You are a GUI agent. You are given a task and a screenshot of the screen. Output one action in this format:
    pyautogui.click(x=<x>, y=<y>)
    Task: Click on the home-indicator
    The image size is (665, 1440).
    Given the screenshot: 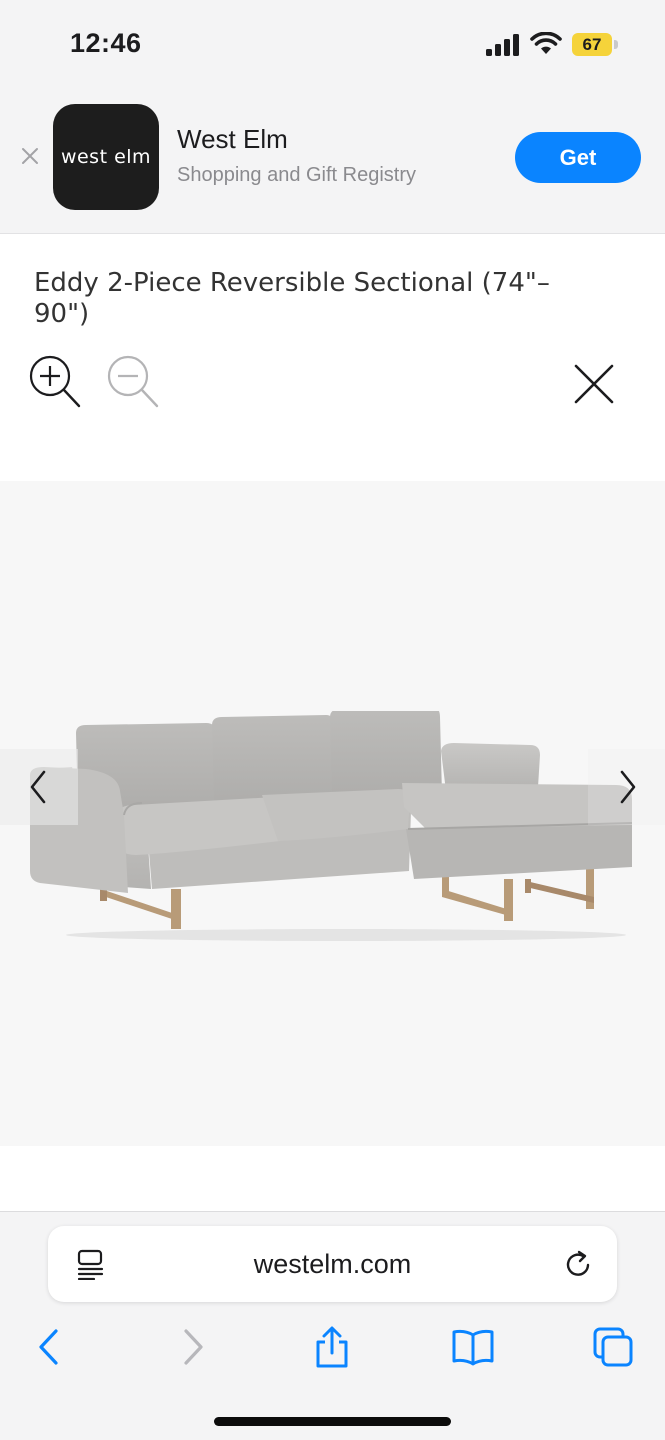 What is the action you would take?
    pyautogui.click(x=332, y=1421)
    